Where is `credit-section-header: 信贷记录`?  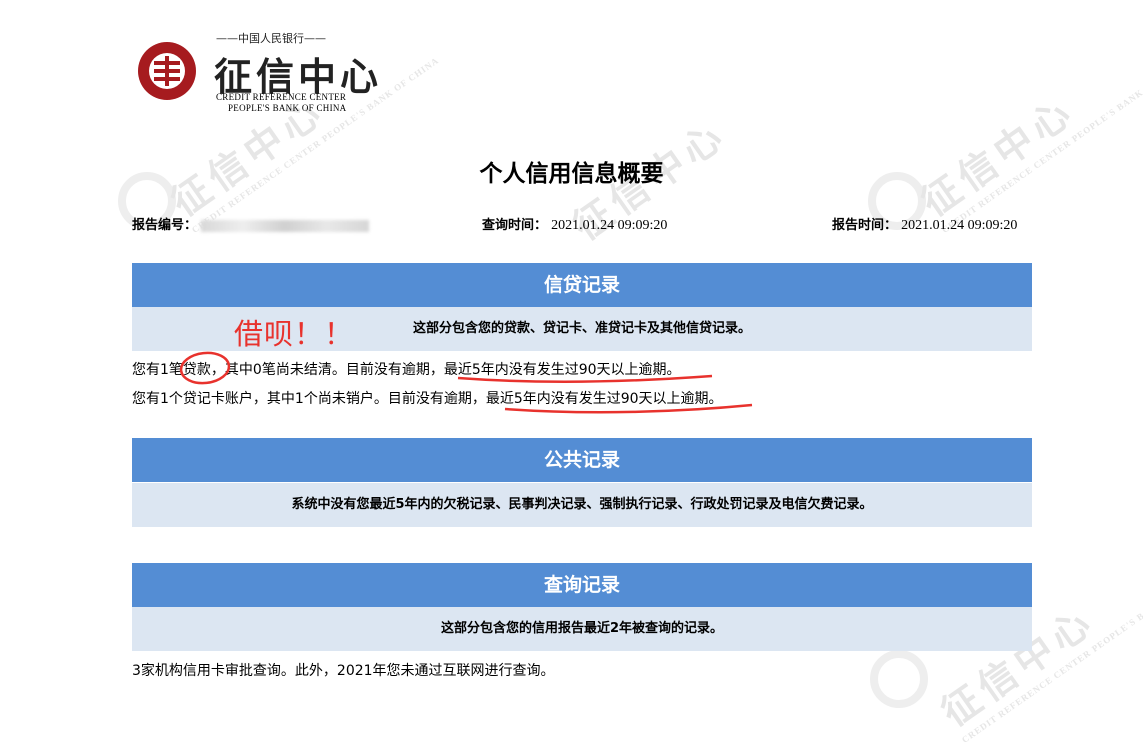
credit-section-header: 信贷记录 is located at coordinates (582, 285).